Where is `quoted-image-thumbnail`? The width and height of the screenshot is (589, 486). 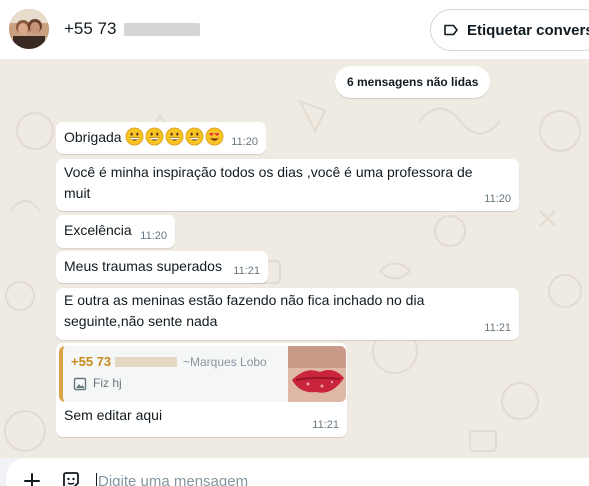
quoted-image-thumbnail is located at coordinates (317, 374).